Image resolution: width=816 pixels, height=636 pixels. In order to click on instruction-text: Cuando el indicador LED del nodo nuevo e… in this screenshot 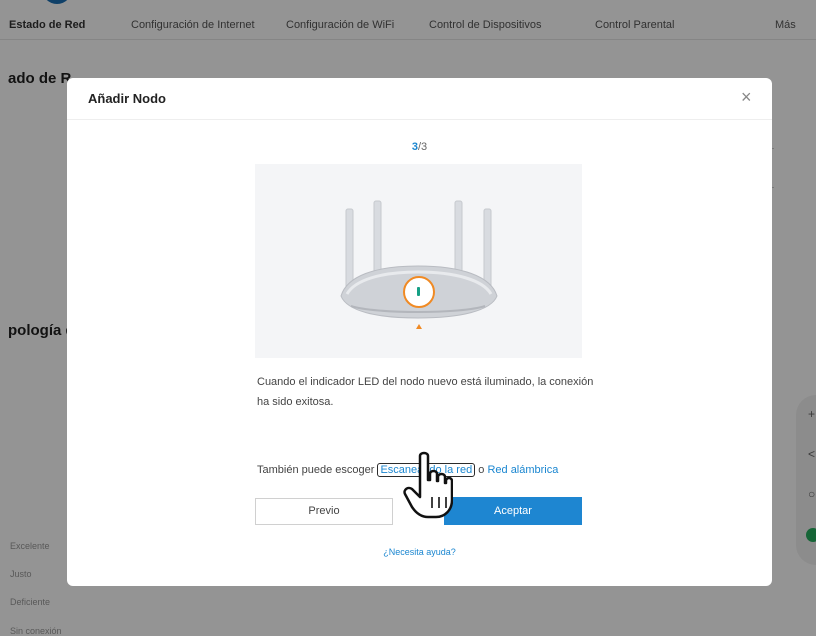, I will do `click(425, 392)`.